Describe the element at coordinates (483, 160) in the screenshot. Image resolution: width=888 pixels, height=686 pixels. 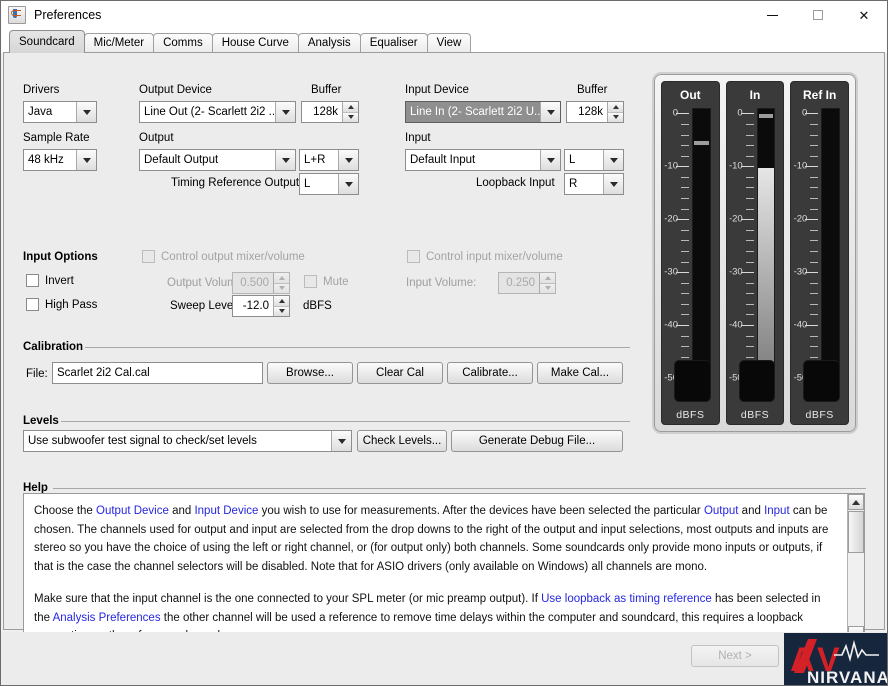
I see `input-combo: Default Input` at that location.